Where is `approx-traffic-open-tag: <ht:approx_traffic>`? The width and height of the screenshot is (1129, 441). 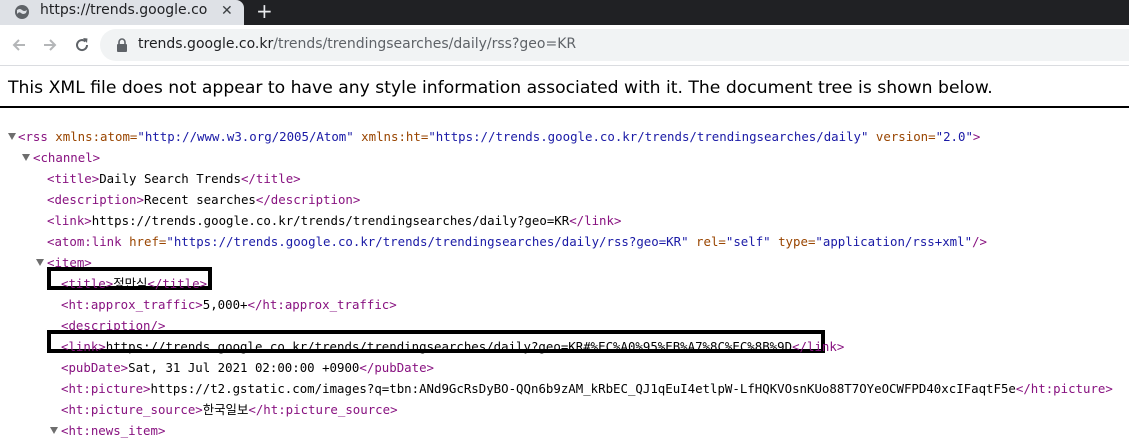 approx-traffic-open-tag: <ht:approx_traffic> is located at coordinates (132, 304).